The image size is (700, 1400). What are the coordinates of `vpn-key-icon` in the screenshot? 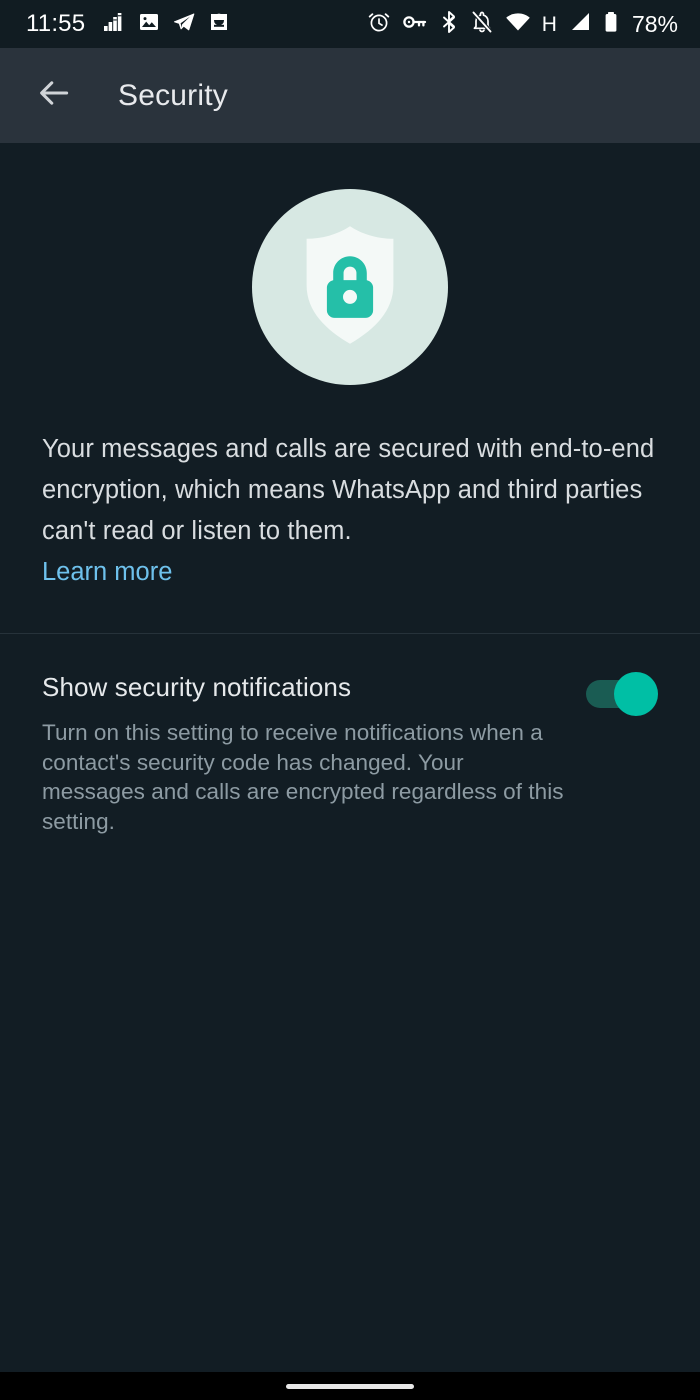 It's located at (415, 24).